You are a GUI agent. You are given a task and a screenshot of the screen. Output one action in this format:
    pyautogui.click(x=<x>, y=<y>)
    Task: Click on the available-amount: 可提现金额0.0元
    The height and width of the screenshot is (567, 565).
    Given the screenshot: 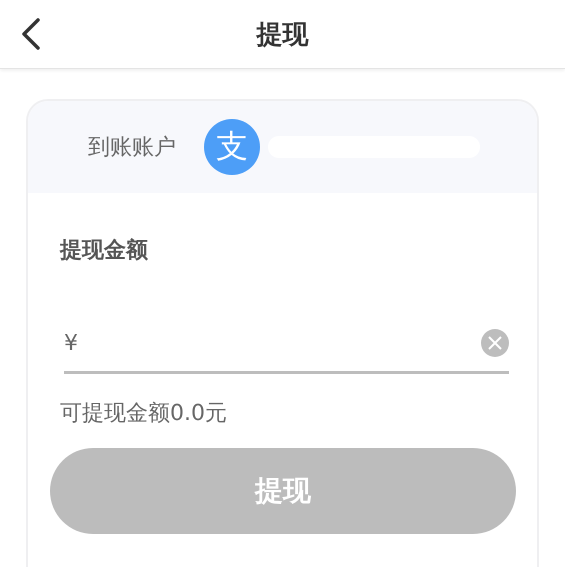 What is the action you would take?
    pyautogui.click(x=144, y=414)
    